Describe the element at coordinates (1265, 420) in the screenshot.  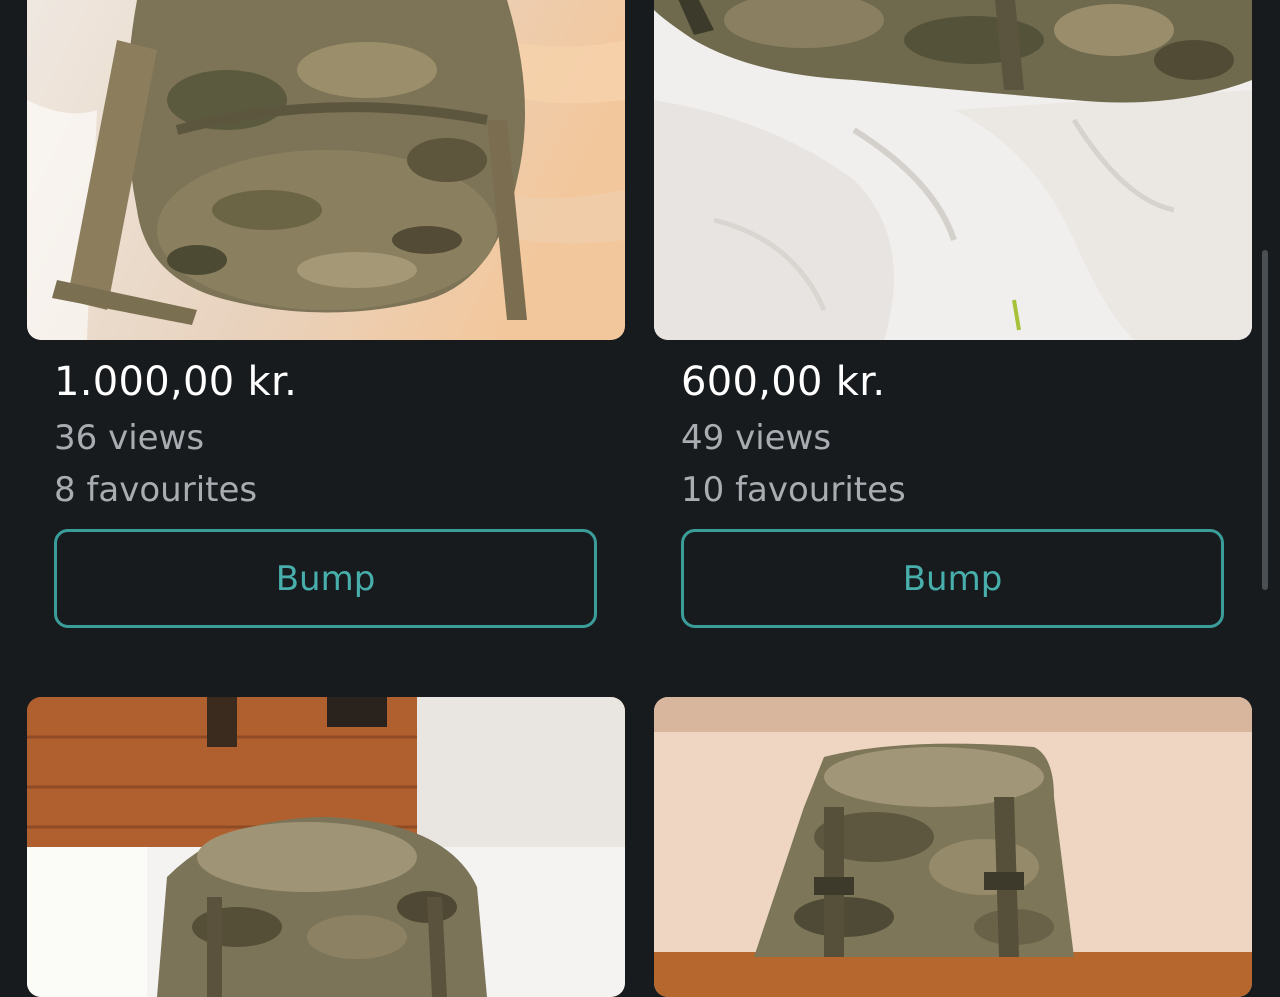
I see `scrollbar` at that location.